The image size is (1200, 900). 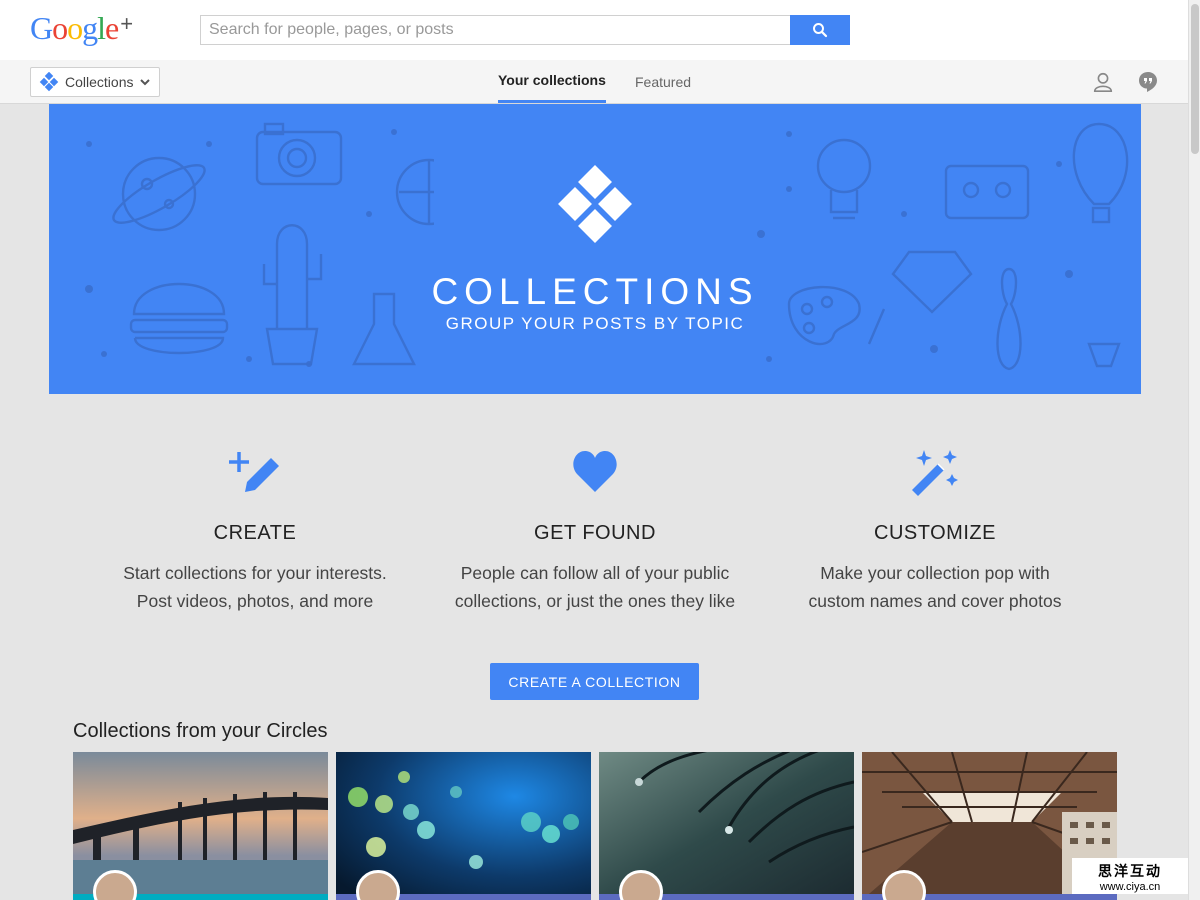 I want to click on hero-center-panel, so click(x=595, y=249).